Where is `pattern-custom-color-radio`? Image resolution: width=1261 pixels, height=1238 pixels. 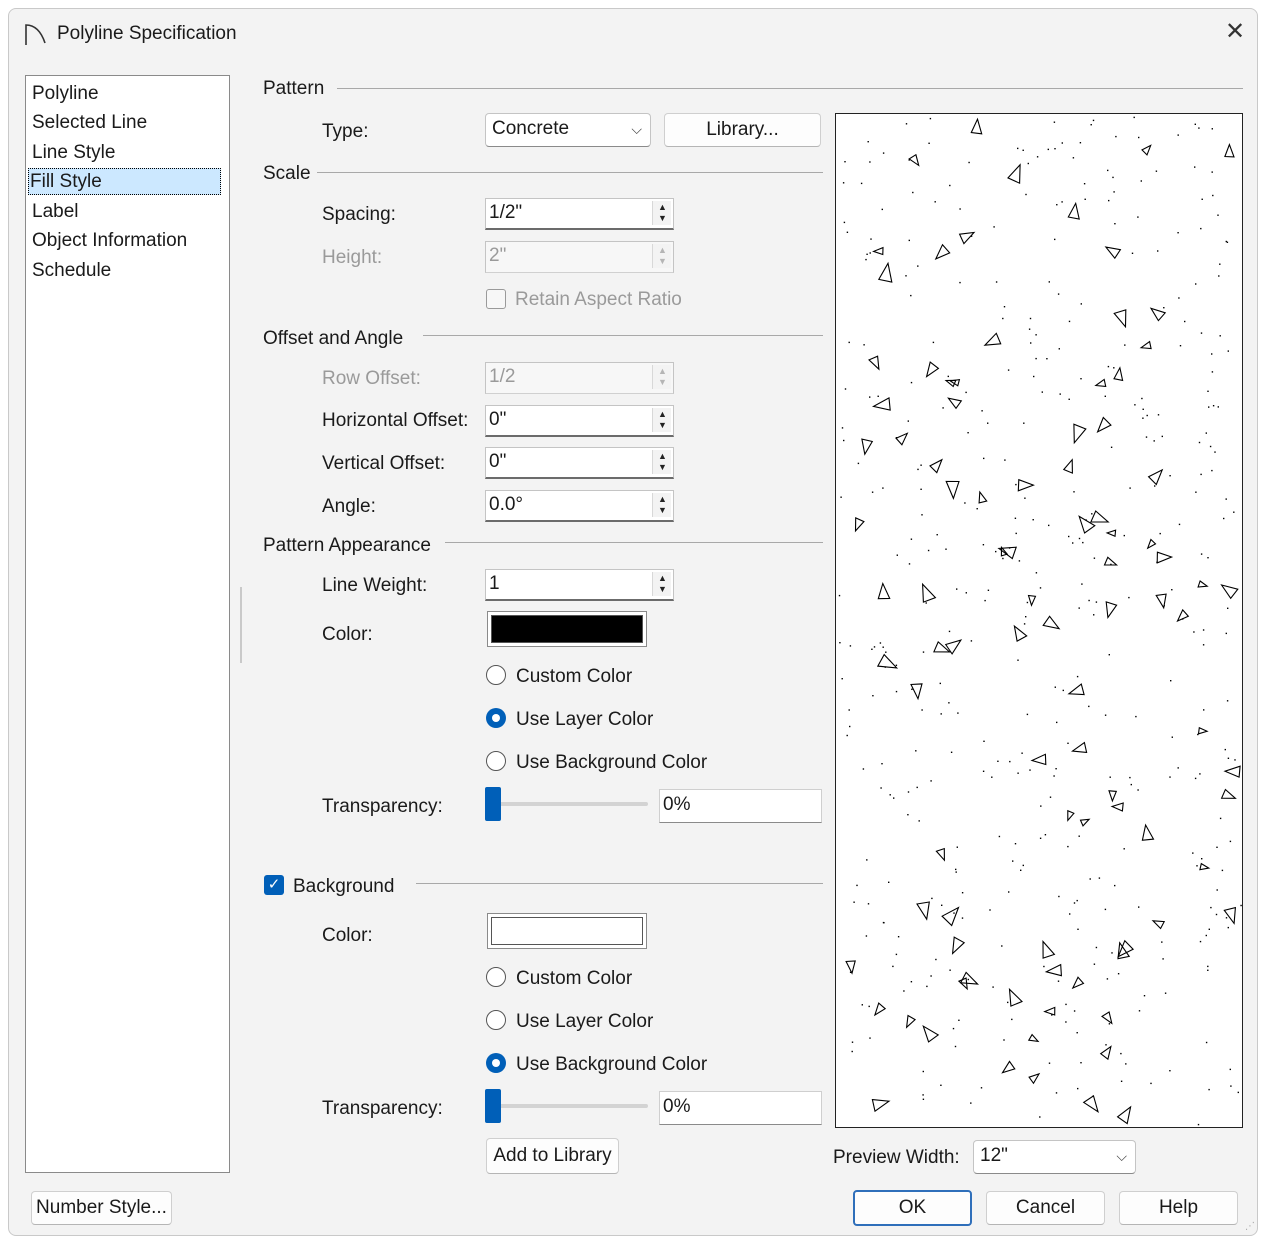 pattern-custom-color-radio is located at coordinates (496, 675).